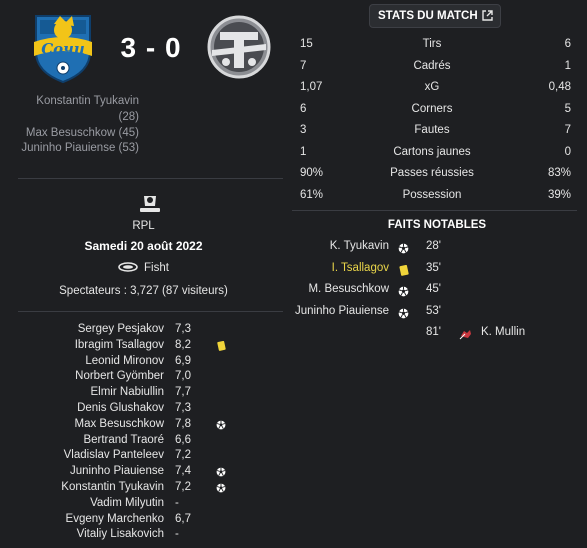 The width and height of the screenshot is (587, 548). Describe the element at coordinates (143, 291) in the screenshot. I see `attendance: Spectateurs : 3,727 (87 visiteurs)` at that location.